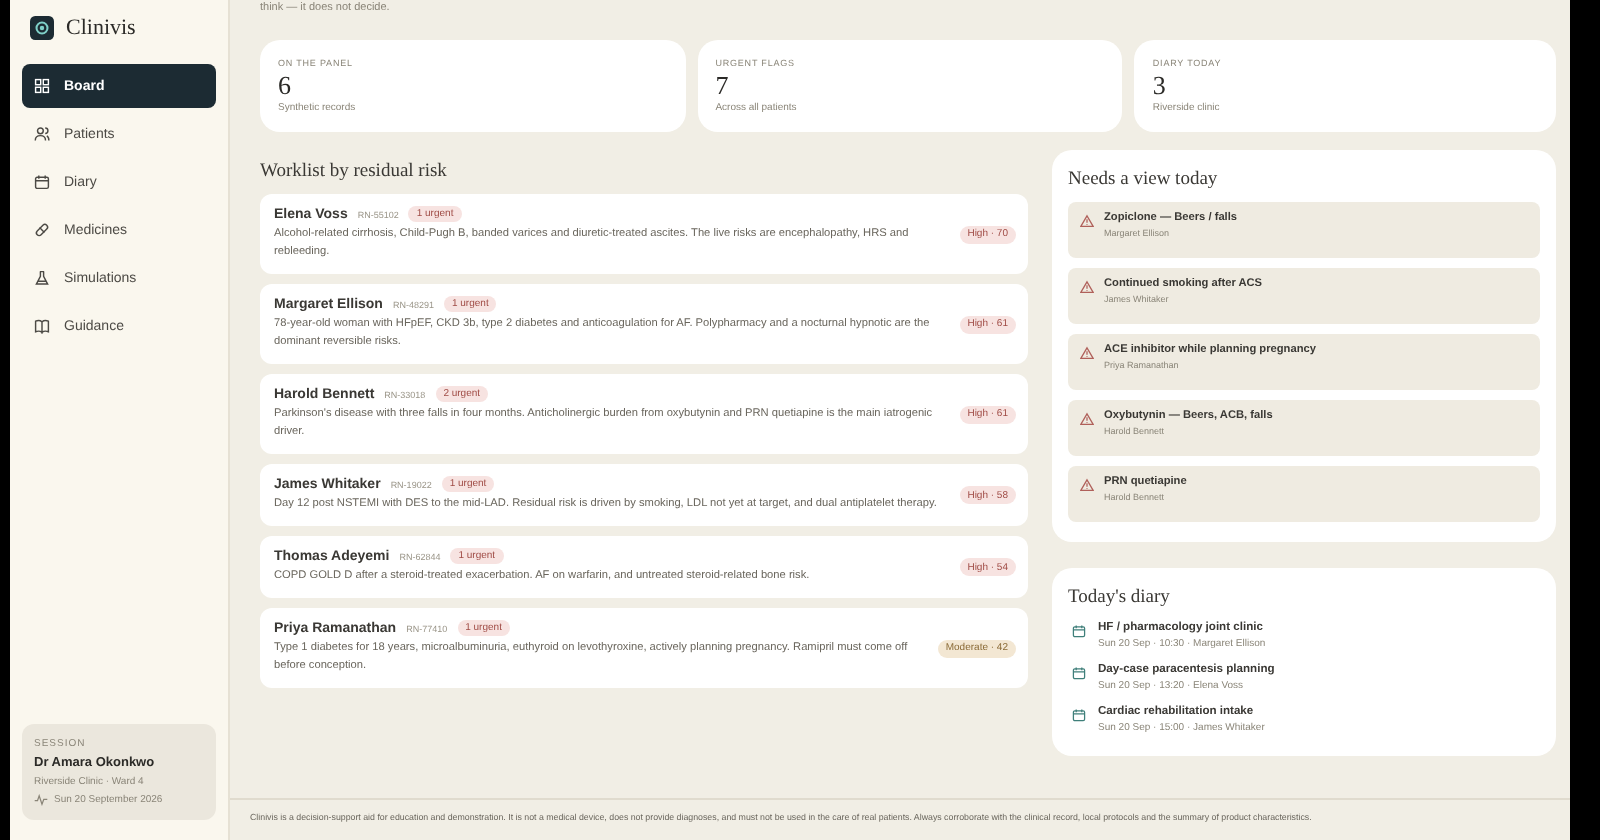 This screenshot has width=1600, height=840. I want to click on people-icon, so click(42, 134).